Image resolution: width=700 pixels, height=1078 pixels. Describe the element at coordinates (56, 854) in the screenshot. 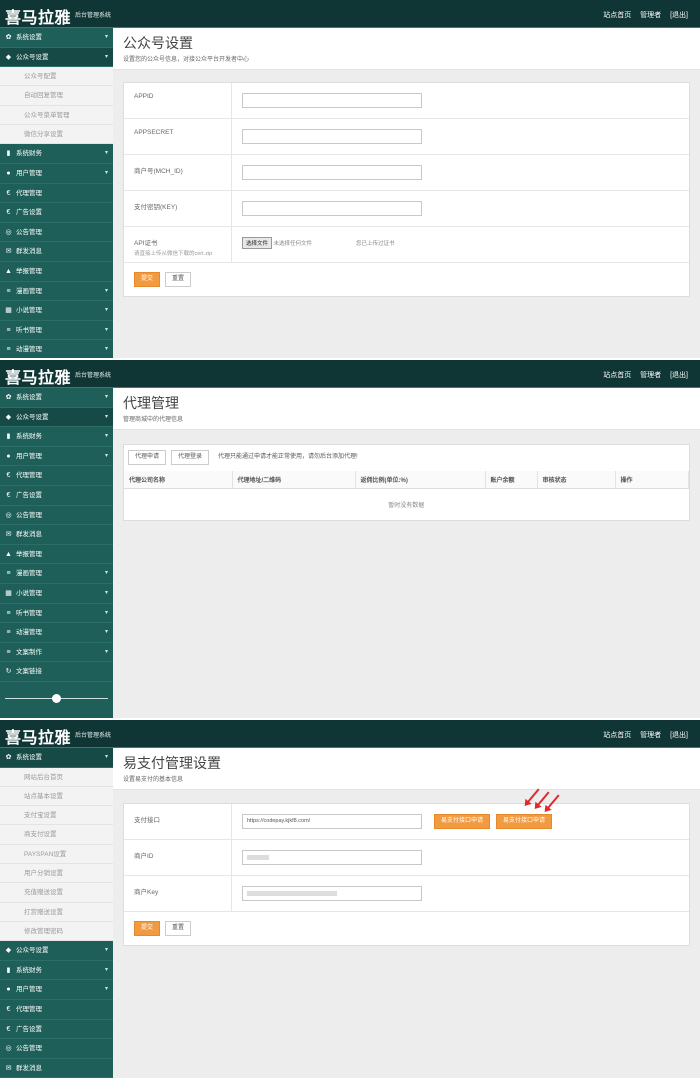

I see `sidebar-subitem: PAYSPAN设置` at that location.